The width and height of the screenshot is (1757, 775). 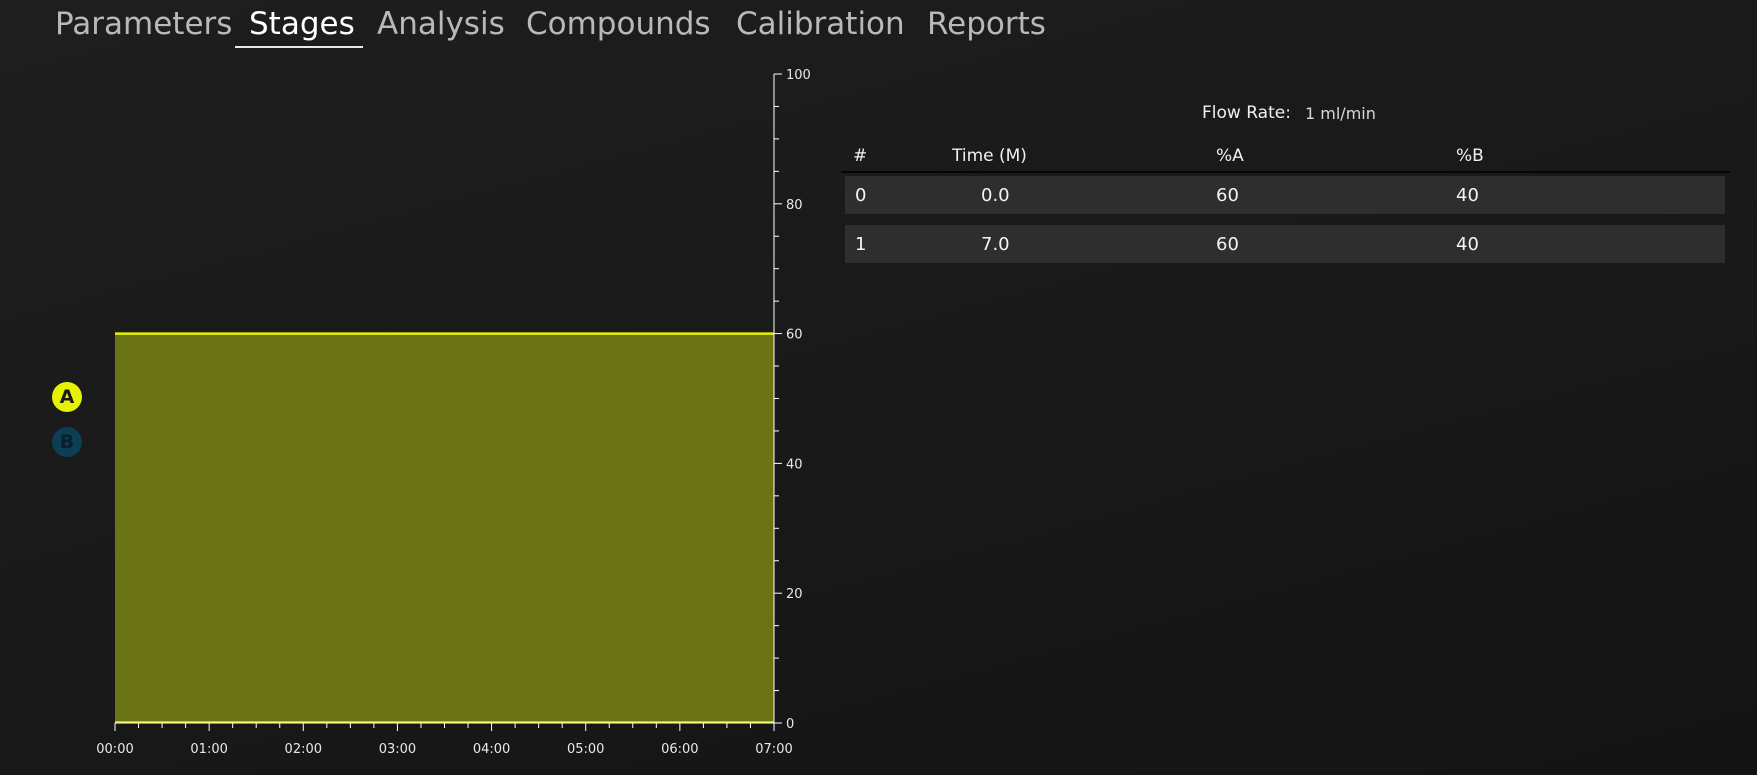 What do you see at coordinates (208, 749) in the screenshot?
I see `x-tick-label: 01:00` at bounding box center [208, 749].